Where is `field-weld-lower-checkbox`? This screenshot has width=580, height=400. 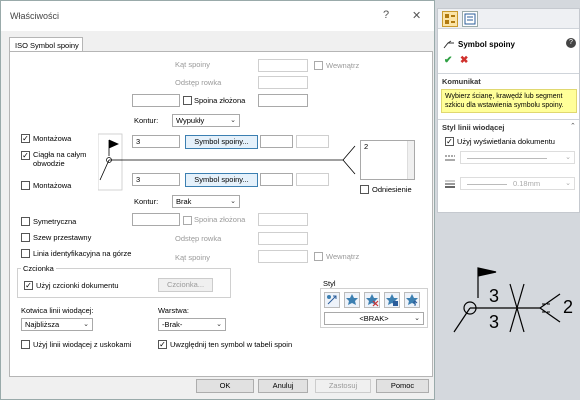
field-weld-lower-checkbox is located at coordinates (25, 185).